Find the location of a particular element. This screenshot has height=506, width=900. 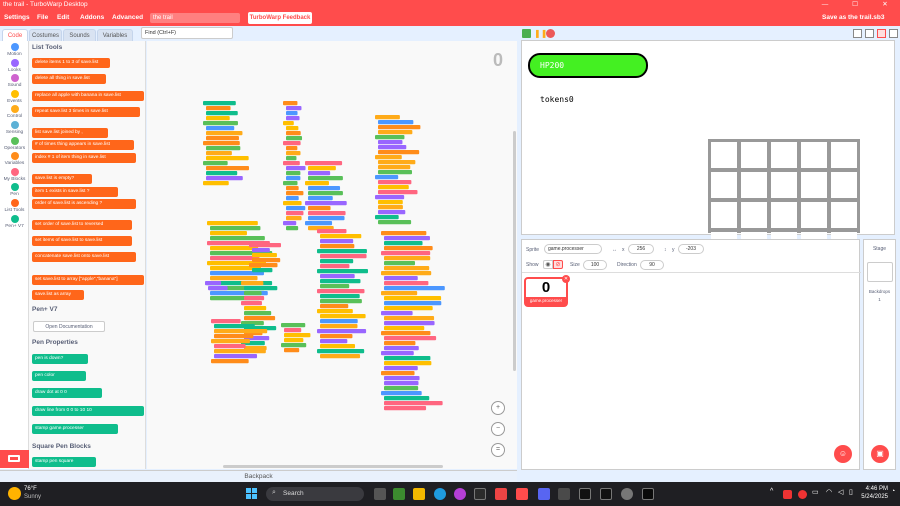

green-flag-icon is located at coordinates (526, 33).